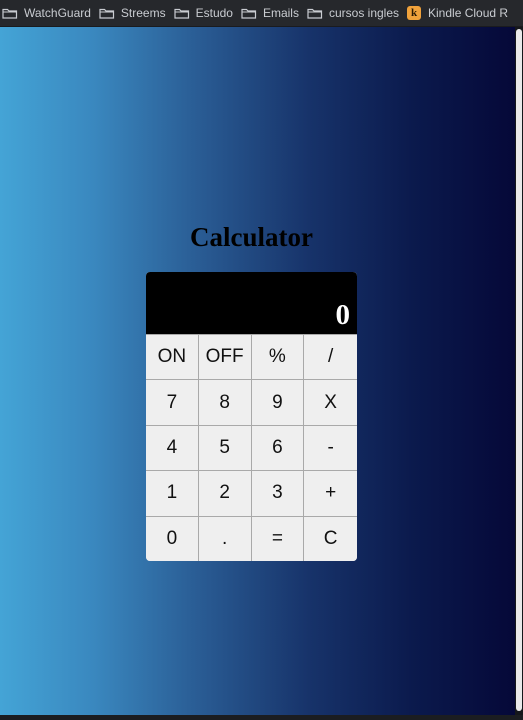  What do you see at coordinates (278, 402) in the screenshot?
I see `key-9: 9` at bounding box center [278, 402].